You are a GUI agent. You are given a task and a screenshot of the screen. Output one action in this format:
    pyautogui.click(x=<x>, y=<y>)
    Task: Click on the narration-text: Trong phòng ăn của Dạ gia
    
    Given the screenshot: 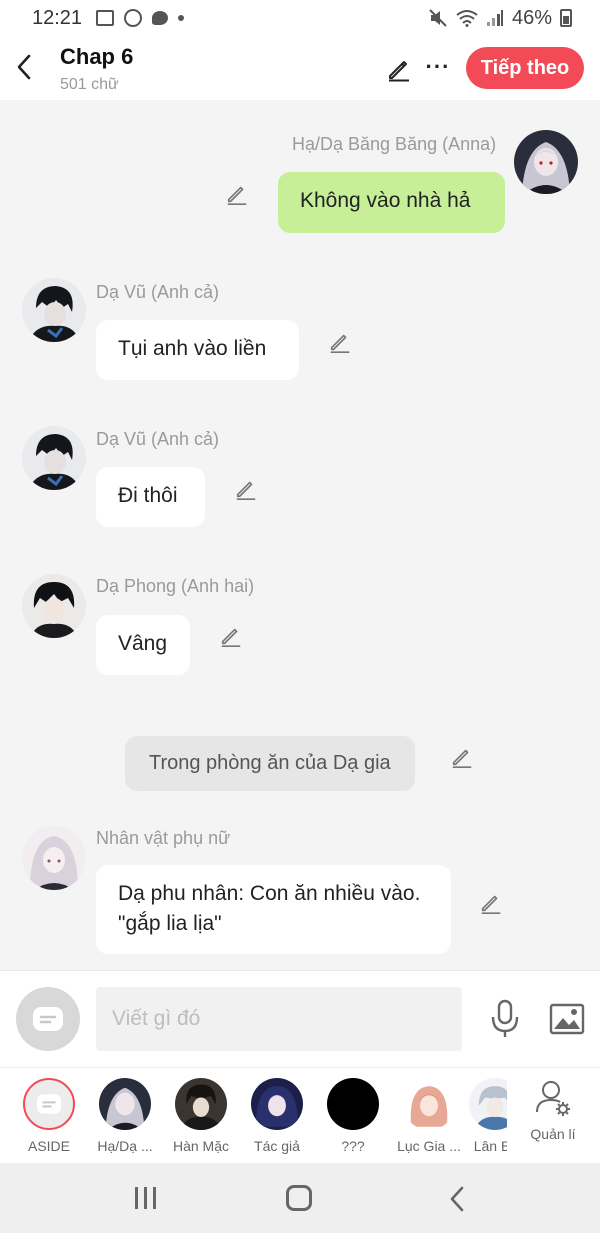 What is the action you would take?
    pyautogui.click(x=270, y=763)
    